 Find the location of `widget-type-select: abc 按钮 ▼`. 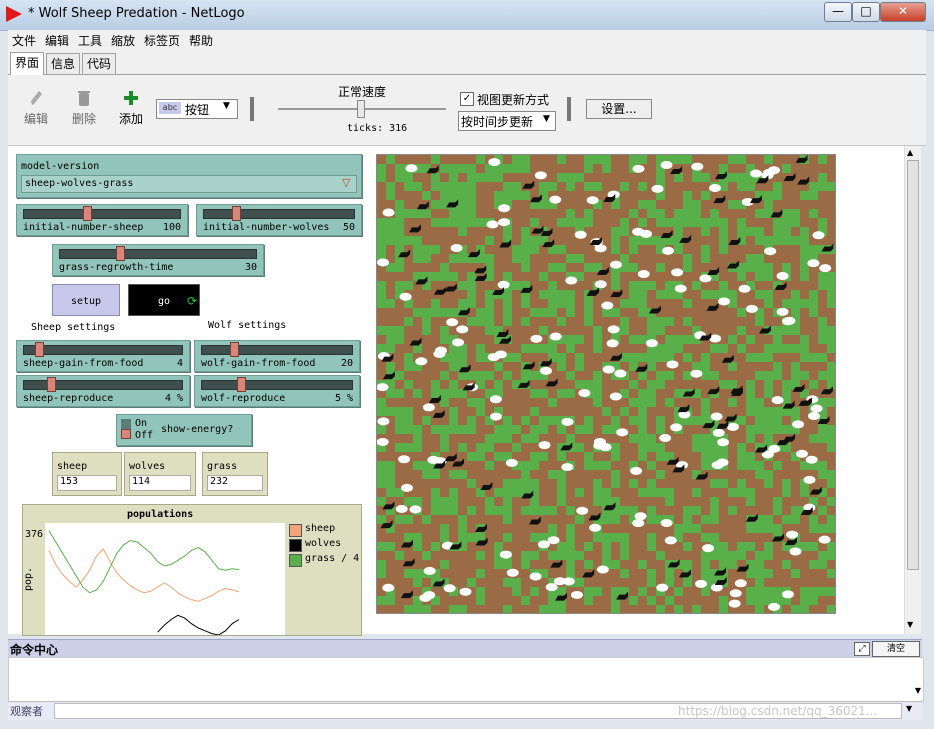

widget-type-select: abc 按钮 ▼ is located at coordinates (197, 109).